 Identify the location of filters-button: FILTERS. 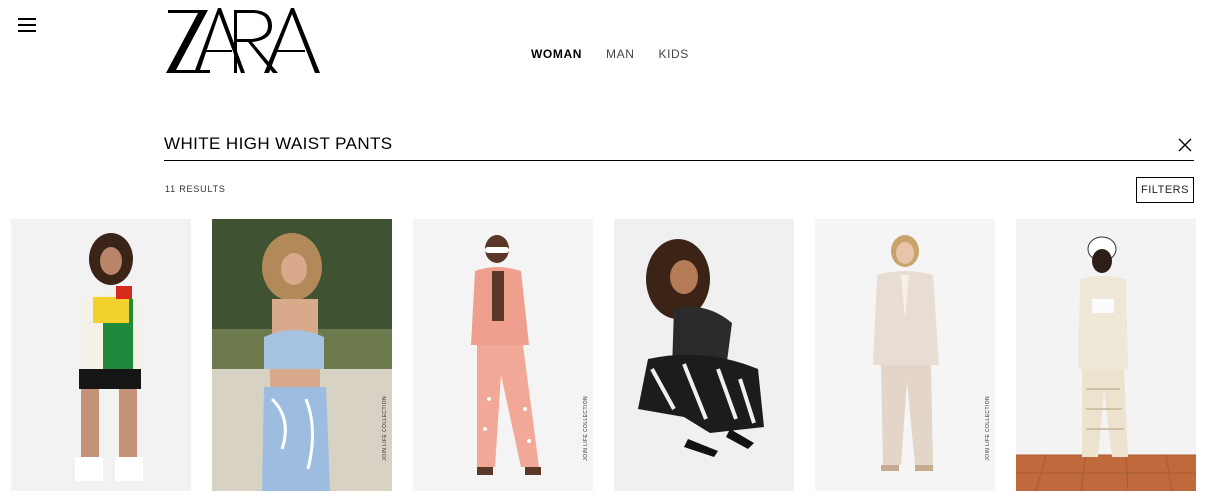
(1165, 190).